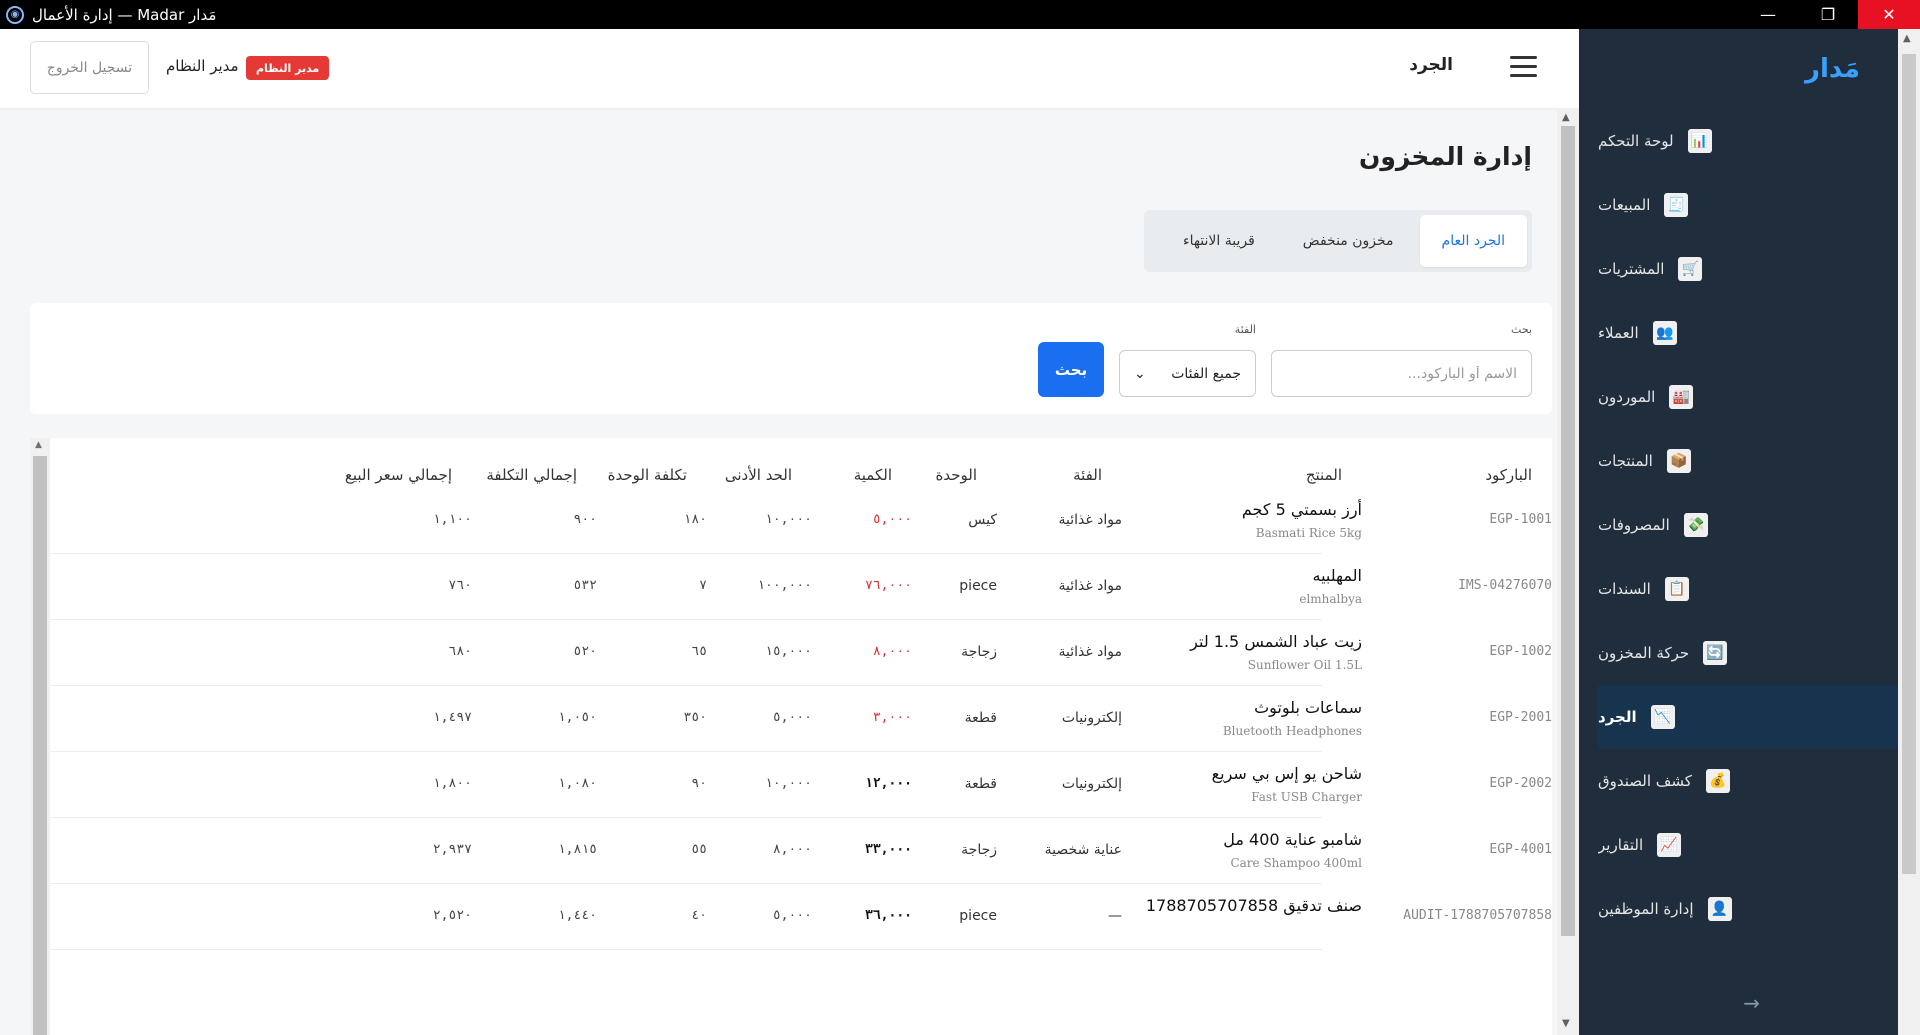 This screenshot has height=1035, width=1920. Describe the element at coordinates (1306, 797) in the screenshot. I see `product-subtitle: Fast USB Charger` at that location.